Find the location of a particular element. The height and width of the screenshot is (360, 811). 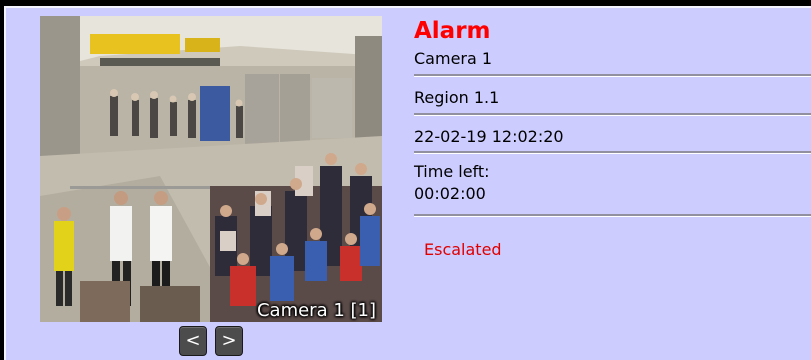

previous-button: < is located at coordinates (193, 341).